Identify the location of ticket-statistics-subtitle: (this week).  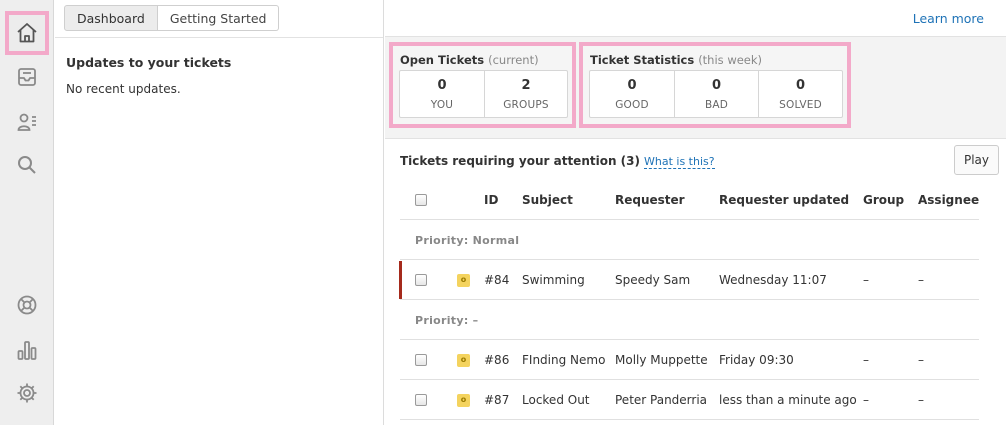
(730, 60).